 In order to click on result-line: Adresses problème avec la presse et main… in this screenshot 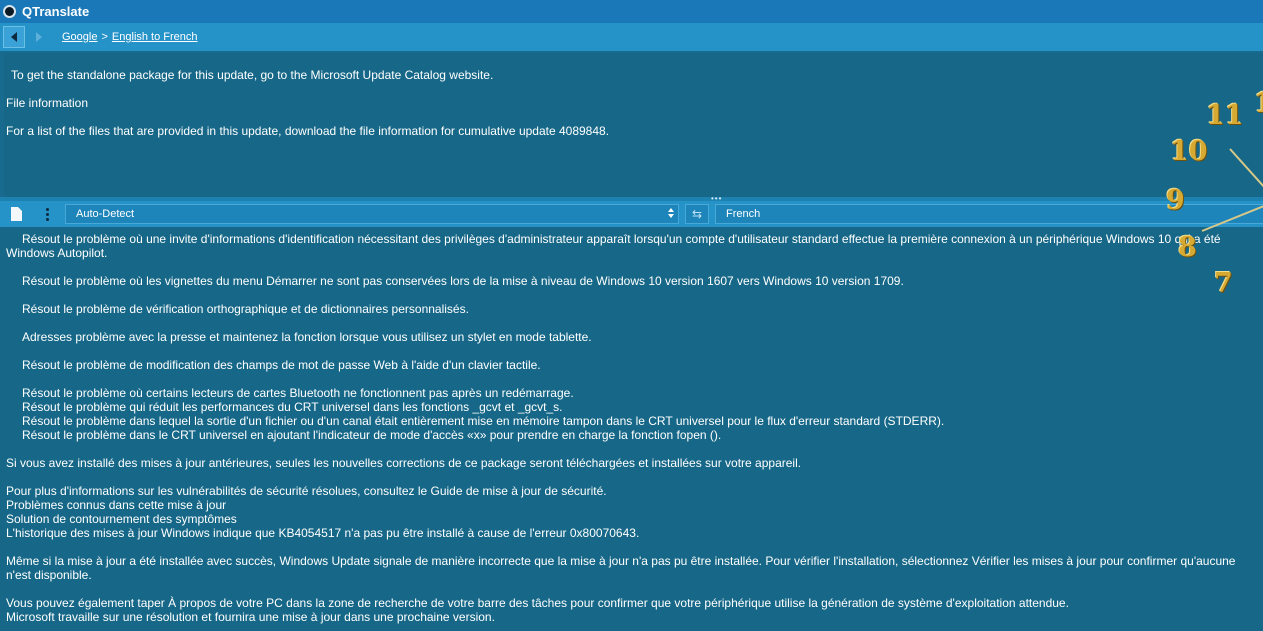, I will do `click(307, 337)`.